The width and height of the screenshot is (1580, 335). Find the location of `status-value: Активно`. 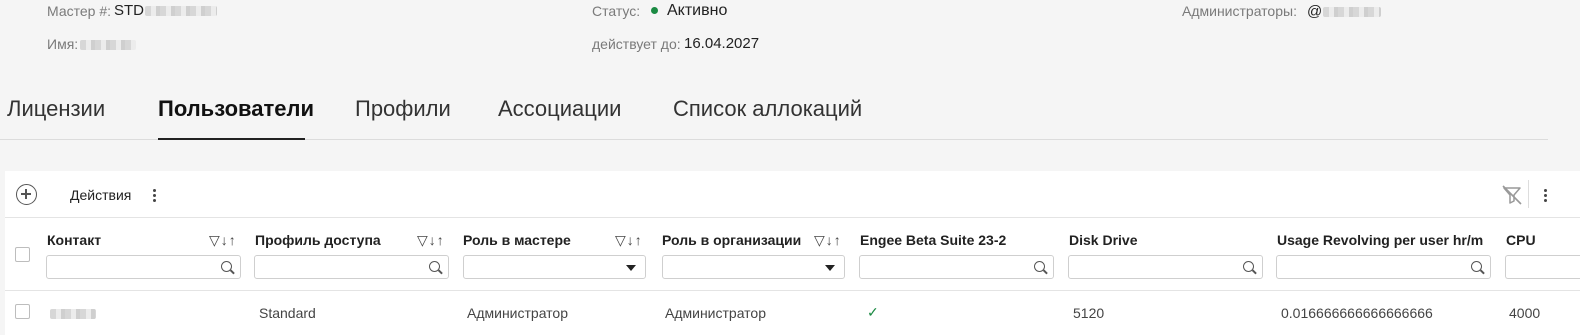

status-value: Активно is located at coordinates (697, 10).